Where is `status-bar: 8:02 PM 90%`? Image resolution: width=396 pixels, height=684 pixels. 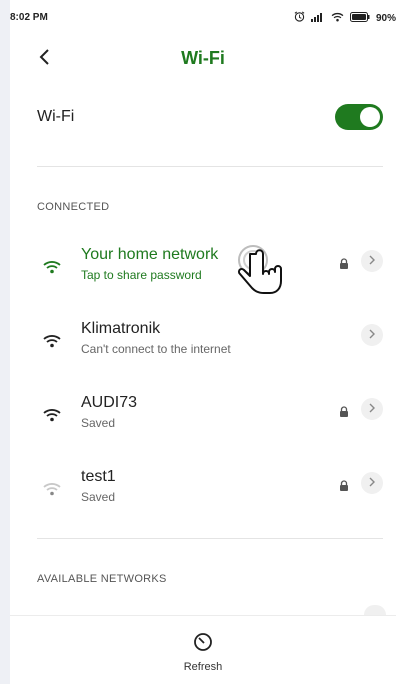 status-bar: 8:02 PM 90% is located at coordinates (203, 15).